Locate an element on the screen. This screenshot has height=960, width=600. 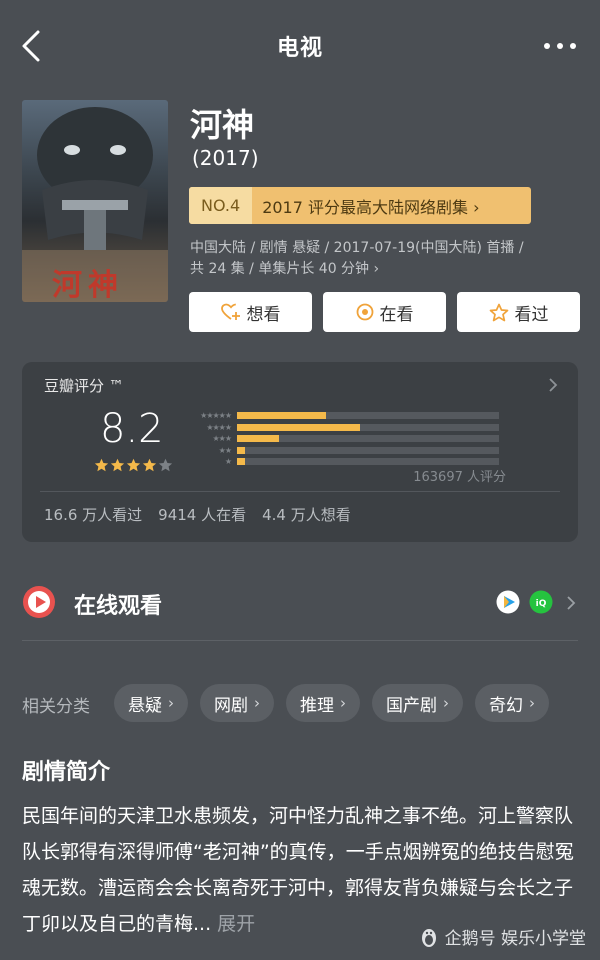
rating-stars is located at coordinates (133, 465).